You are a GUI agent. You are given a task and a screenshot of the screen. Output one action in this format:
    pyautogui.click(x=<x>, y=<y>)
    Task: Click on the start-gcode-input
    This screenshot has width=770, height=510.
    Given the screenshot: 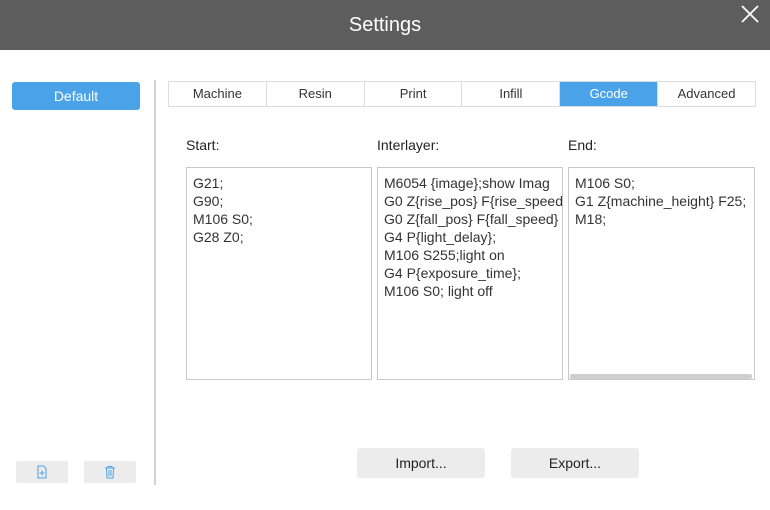 What is the action you would take?
    pyautogui.click(x=279, y=273)
    